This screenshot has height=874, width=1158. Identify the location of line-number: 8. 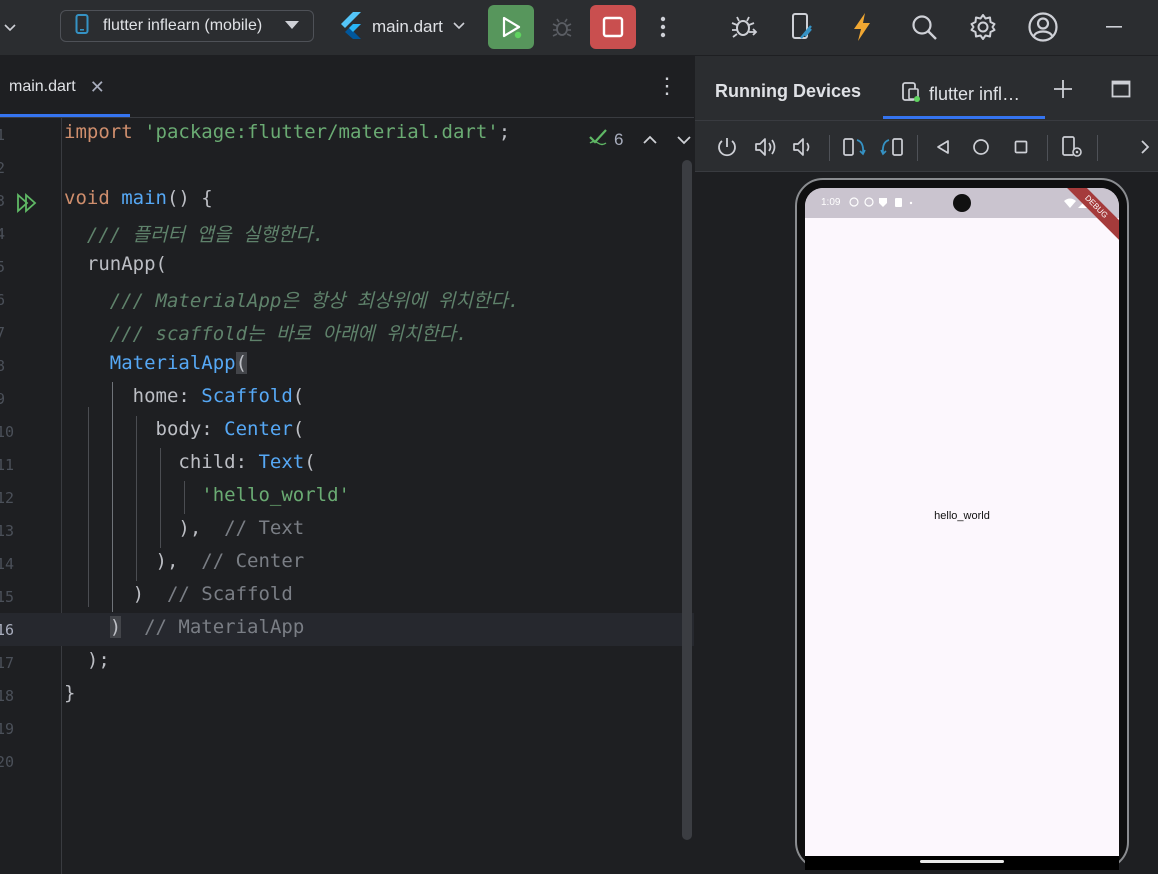
(3, 366).